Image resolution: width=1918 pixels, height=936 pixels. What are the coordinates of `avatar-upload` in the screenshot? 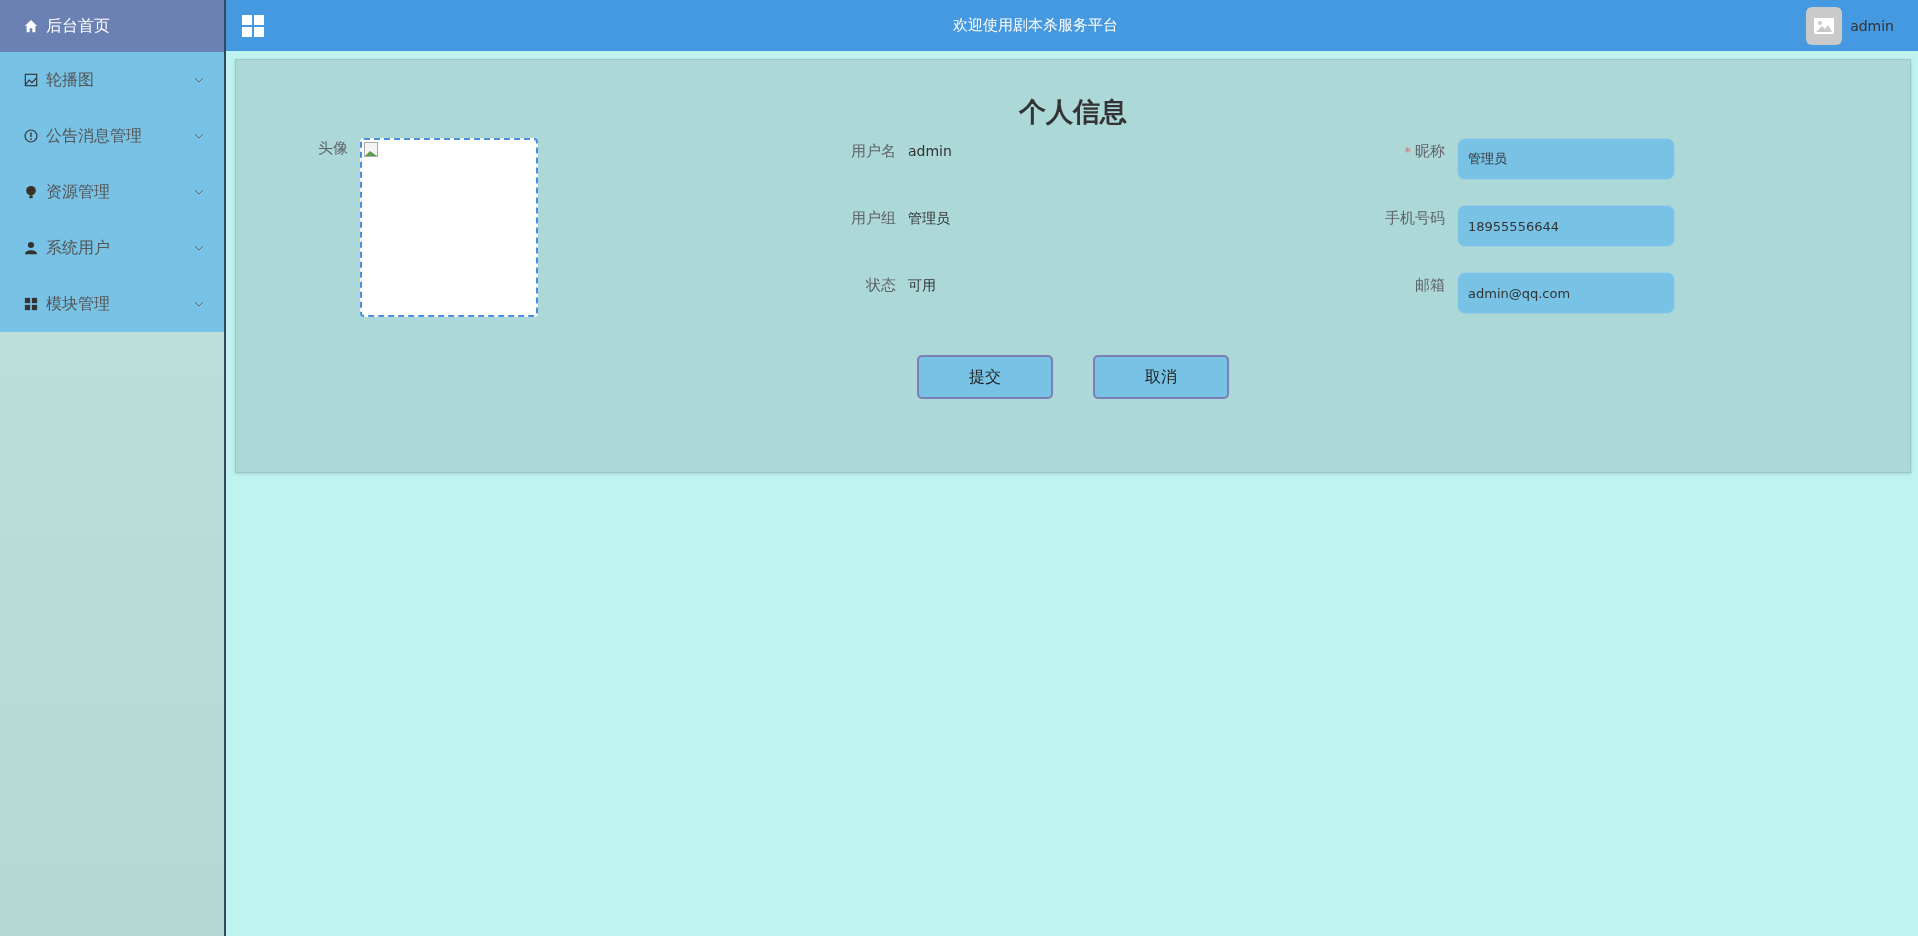 It's located at (449, 227).